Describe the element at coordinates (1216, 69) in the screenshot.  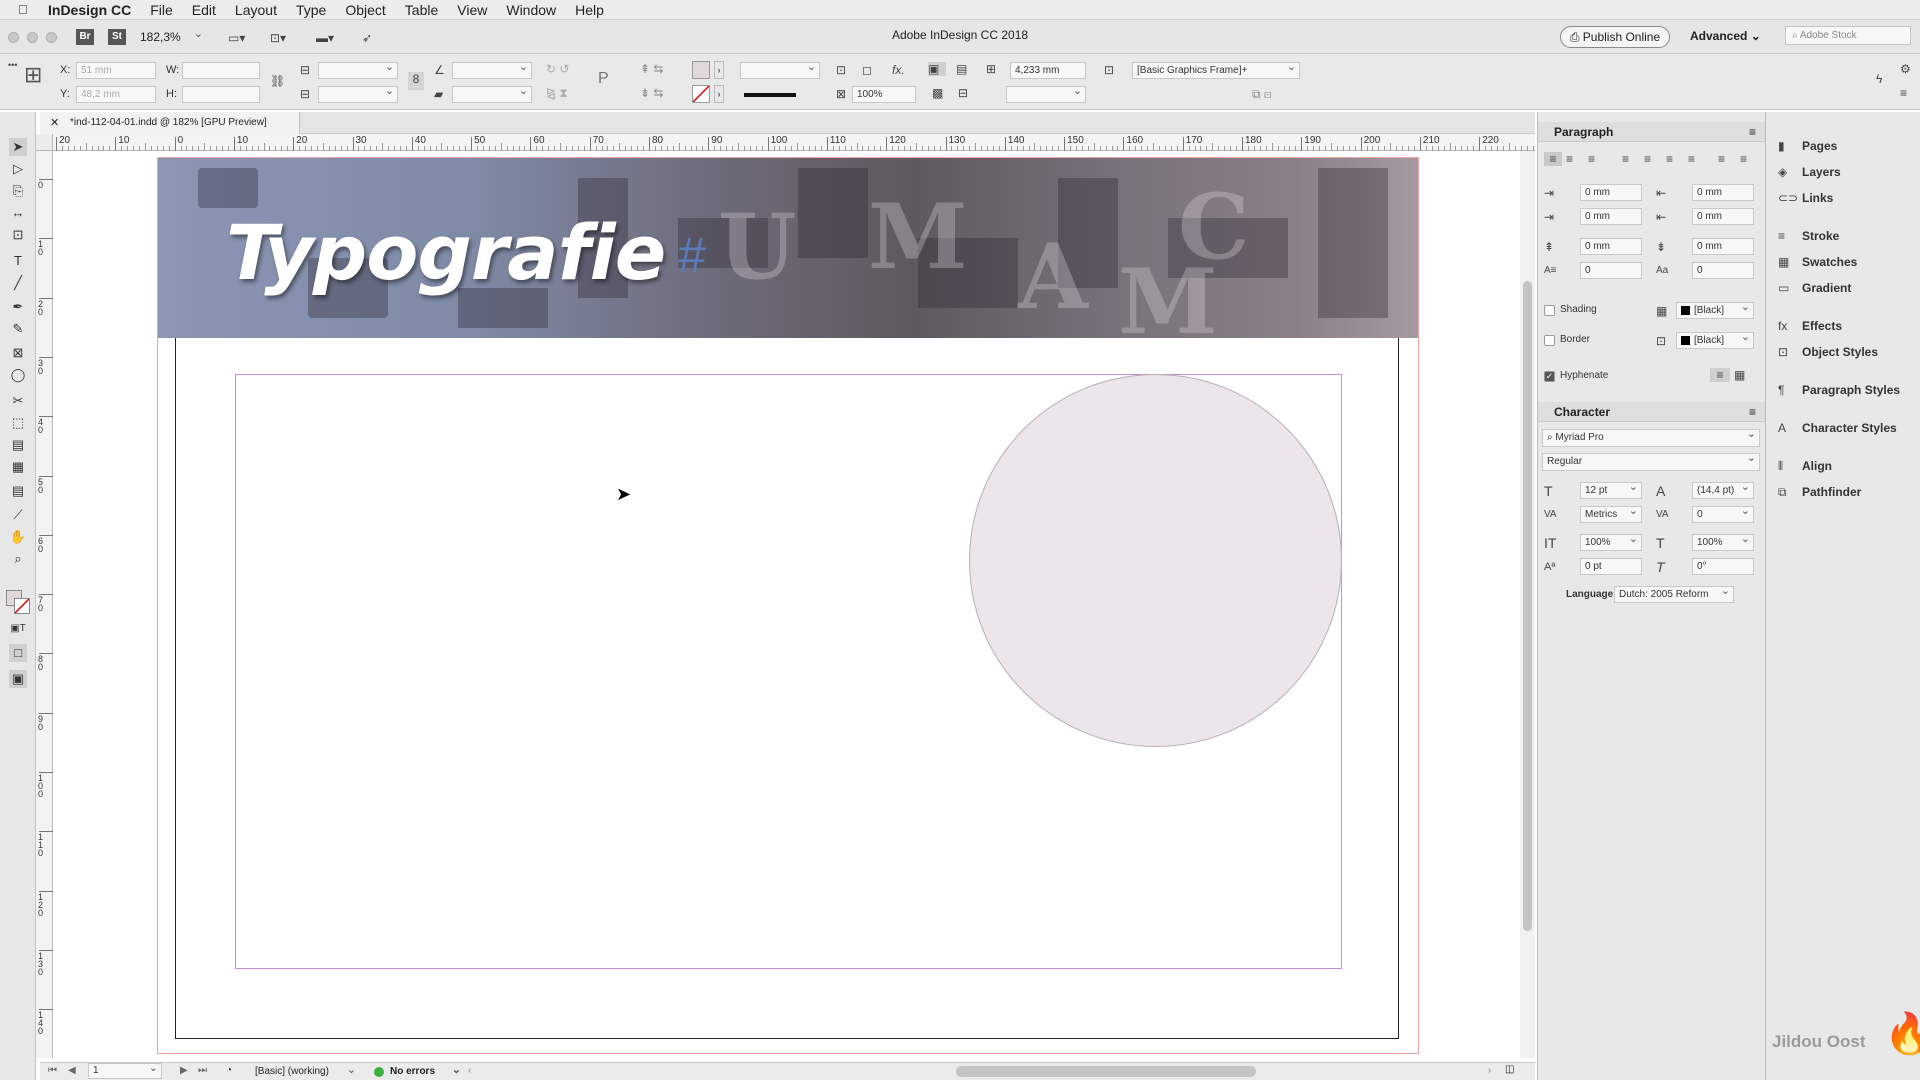
I see `object-style-select: [Basic Graphics Frame]+` at that location.